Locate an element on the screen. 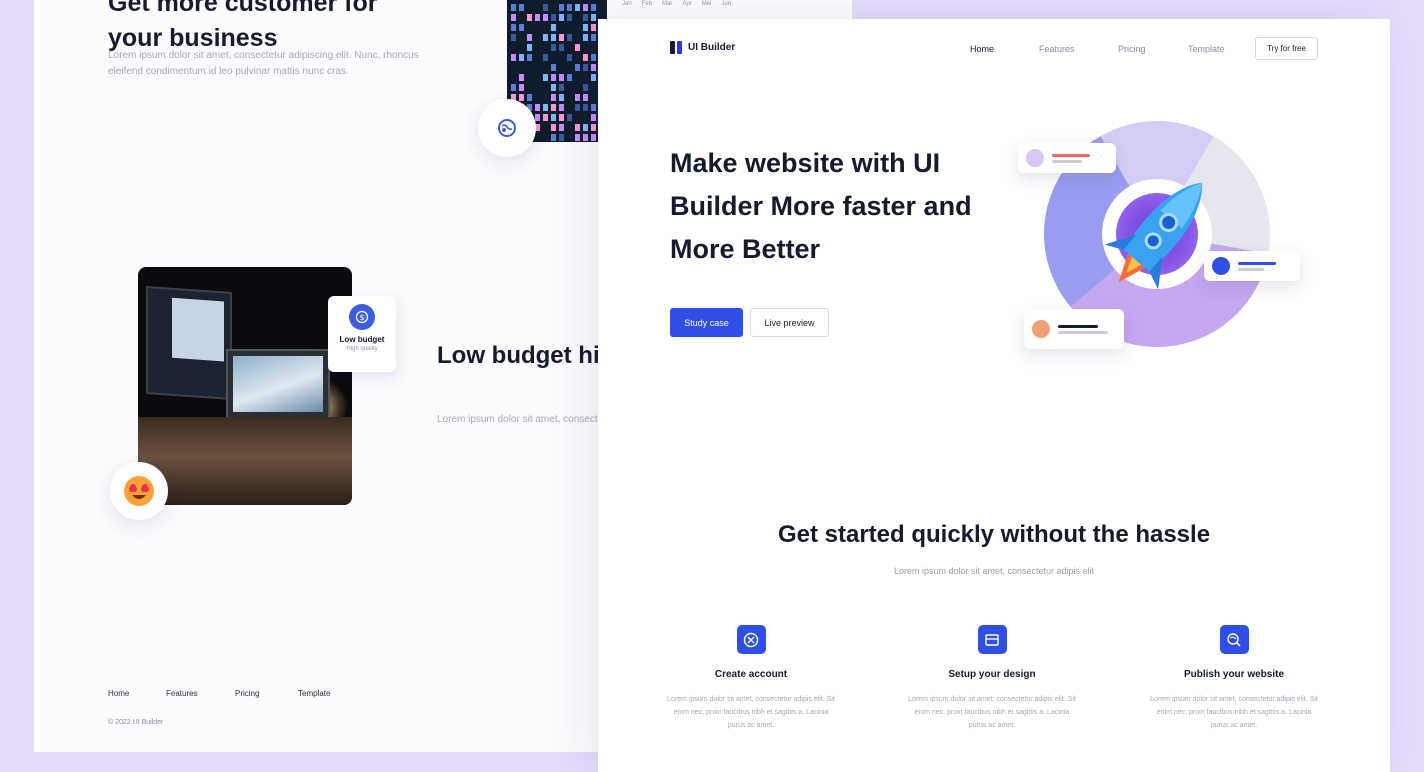 The image size is (1424, 772). footer-nav-item: Template is located at coordinates (314, 693).